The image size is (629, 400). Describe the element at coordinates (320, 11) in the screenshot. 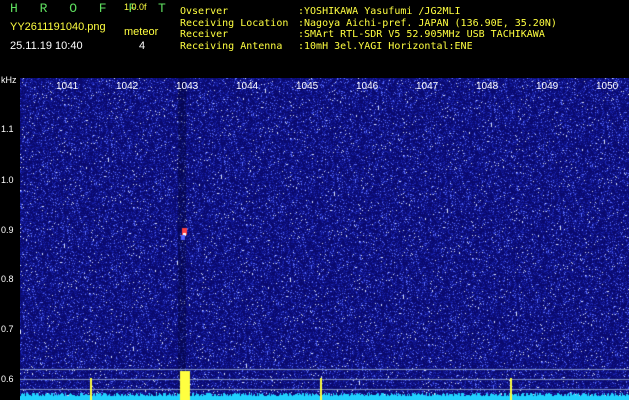

I see `info-row-observer: Ovserver:YOSHIKAWA Yasufumi /JG2MLI` at that location.